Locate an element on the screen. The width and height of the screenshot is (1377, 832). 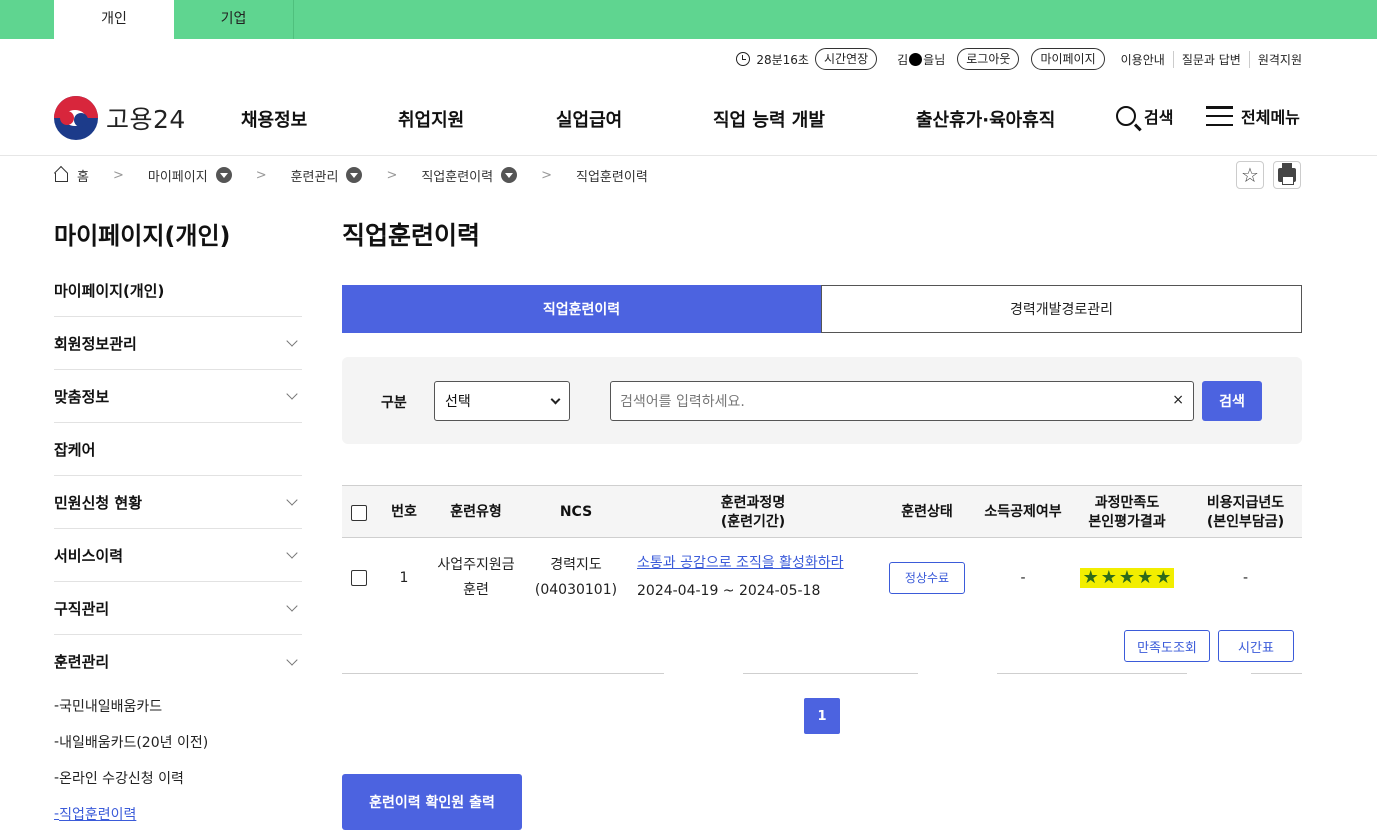
mypage-button: 마이페이지 is located at coordinates (1068, 59).